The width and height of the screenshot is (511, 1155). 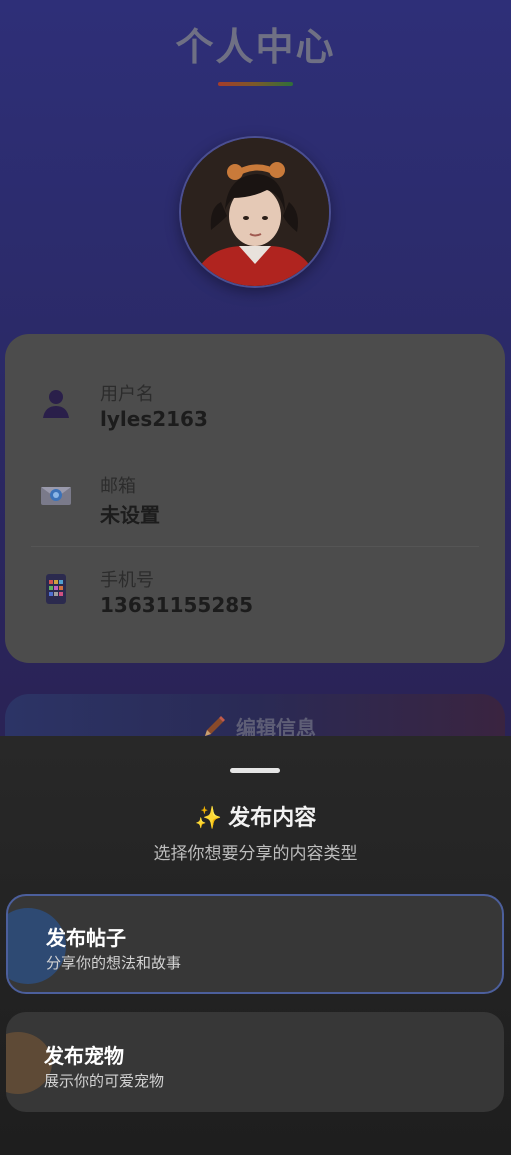 I want to click on mail-icon, so click(x=56, y=495).